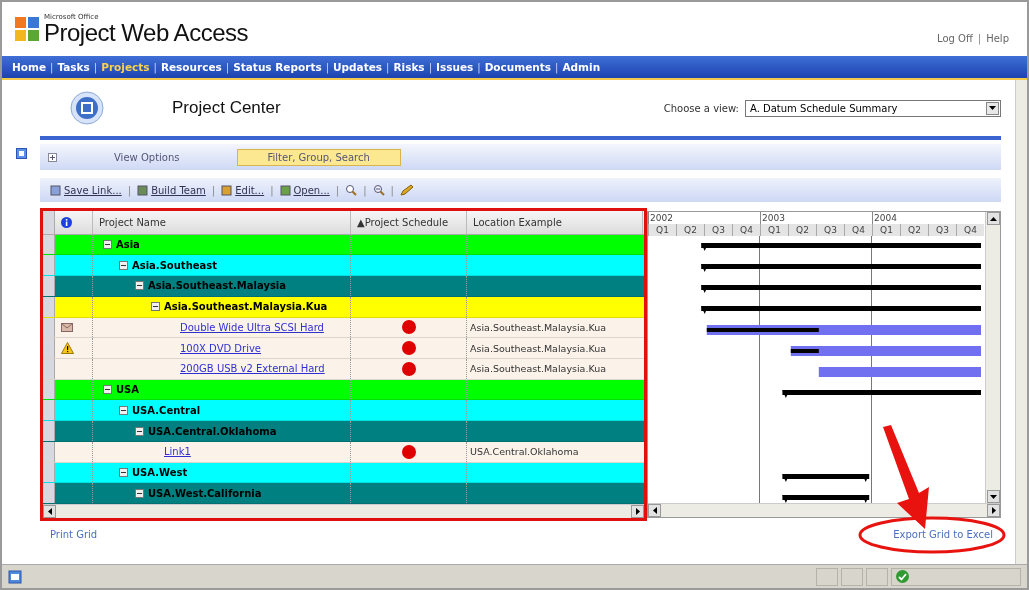  Describe the element at coordinates (277, 67) in the screenshot. I see `nav-item: Status Reports` at that location.